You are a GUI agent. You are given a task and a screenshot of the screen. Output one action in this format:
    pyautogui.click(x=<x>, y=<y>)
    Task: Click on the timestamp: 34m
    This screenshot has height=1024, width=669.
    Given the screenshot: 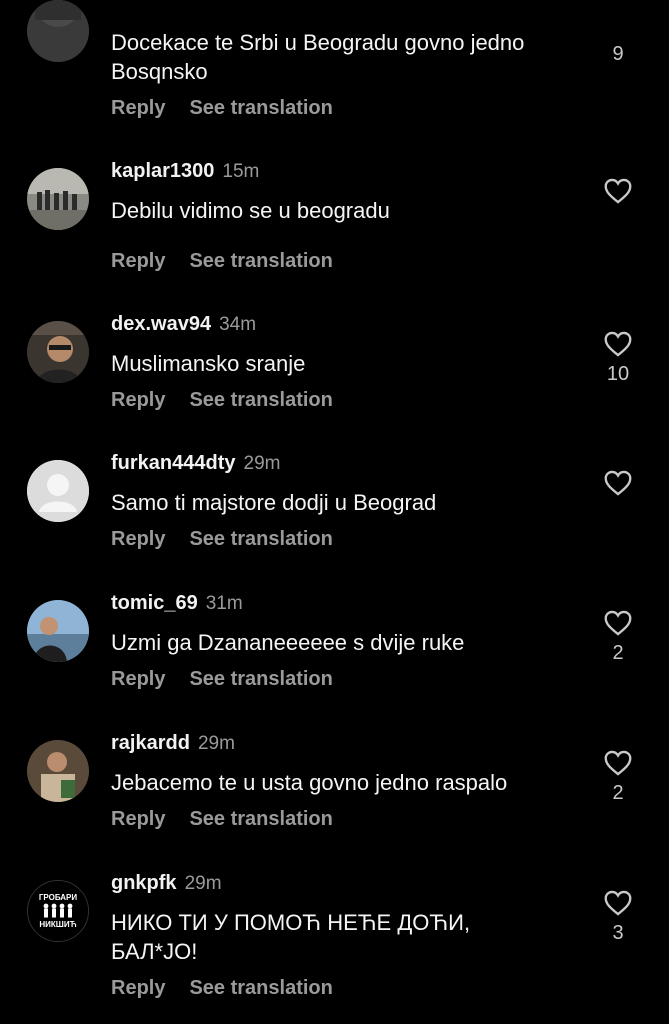 What is the action you would take?
    pyautogui.click(x=238, y=324)
    